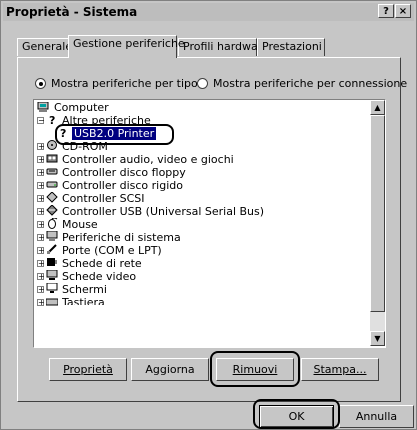 The height and width of the screenshot is (430, 417). Describe the element at coordinates (52, 262) in the screenshot. I see `network-adapter-icon` at that location.